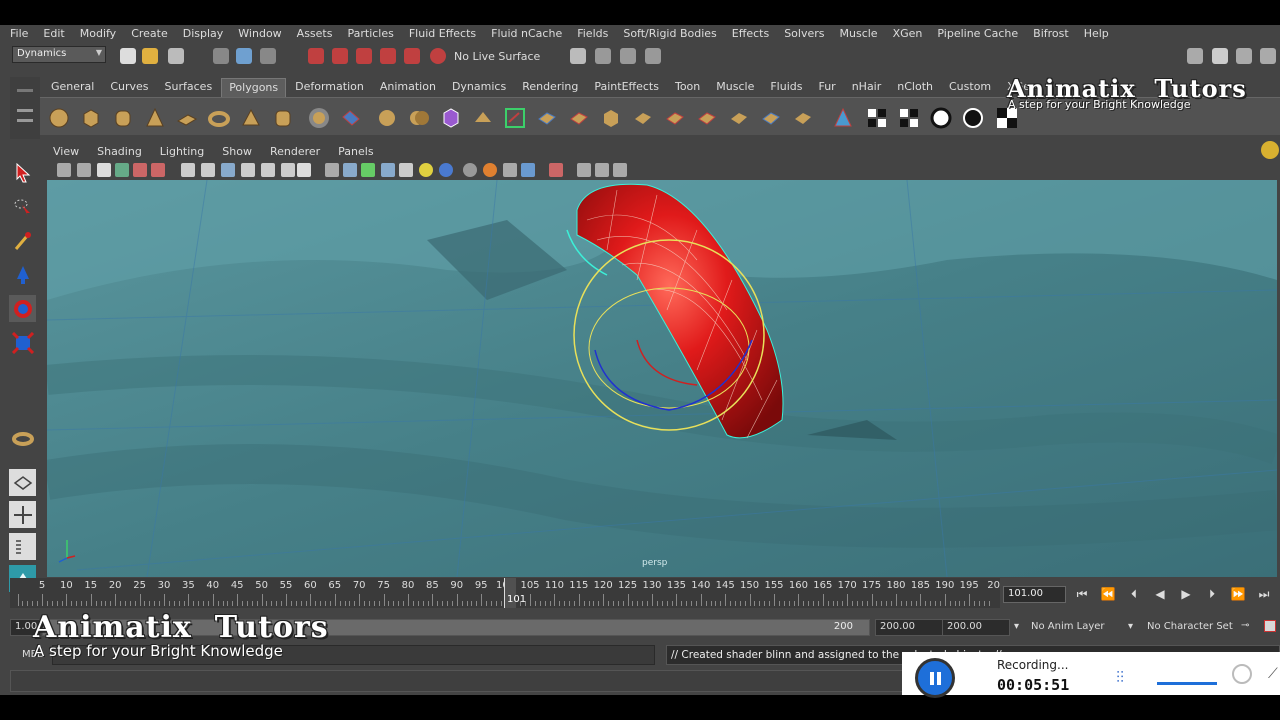 This screenshot has height=720, width=1280. I want to click on menu-create: Create, so click(149, 33).